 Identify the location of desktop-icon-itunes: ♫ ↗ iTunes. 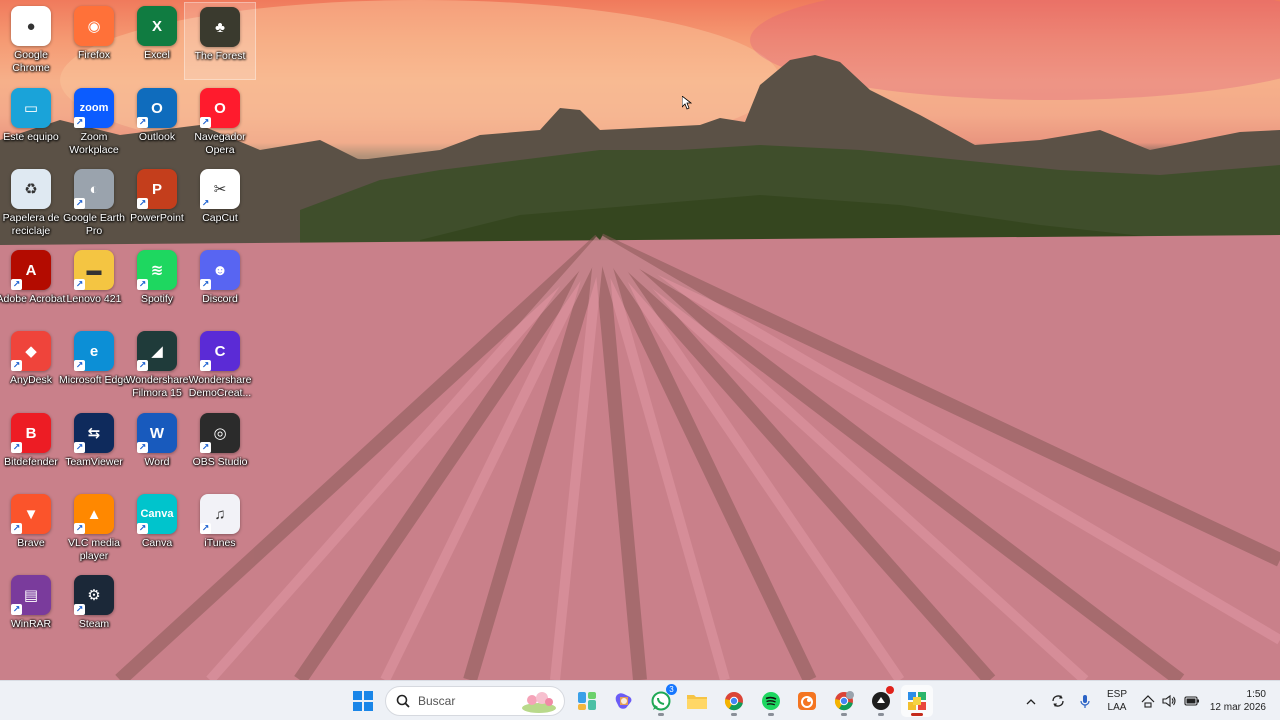
(220, 529).